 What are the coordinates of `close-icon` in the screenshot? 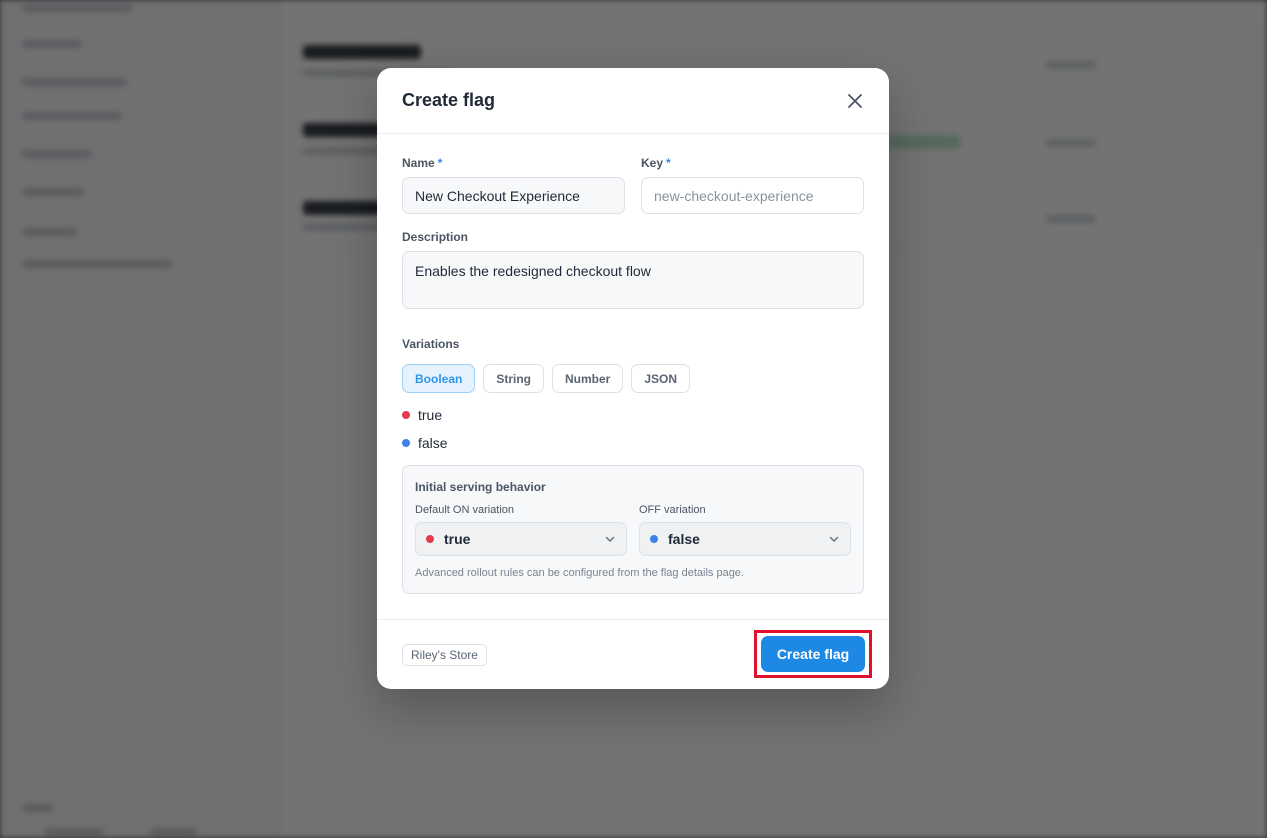 It's located at (855, 100).